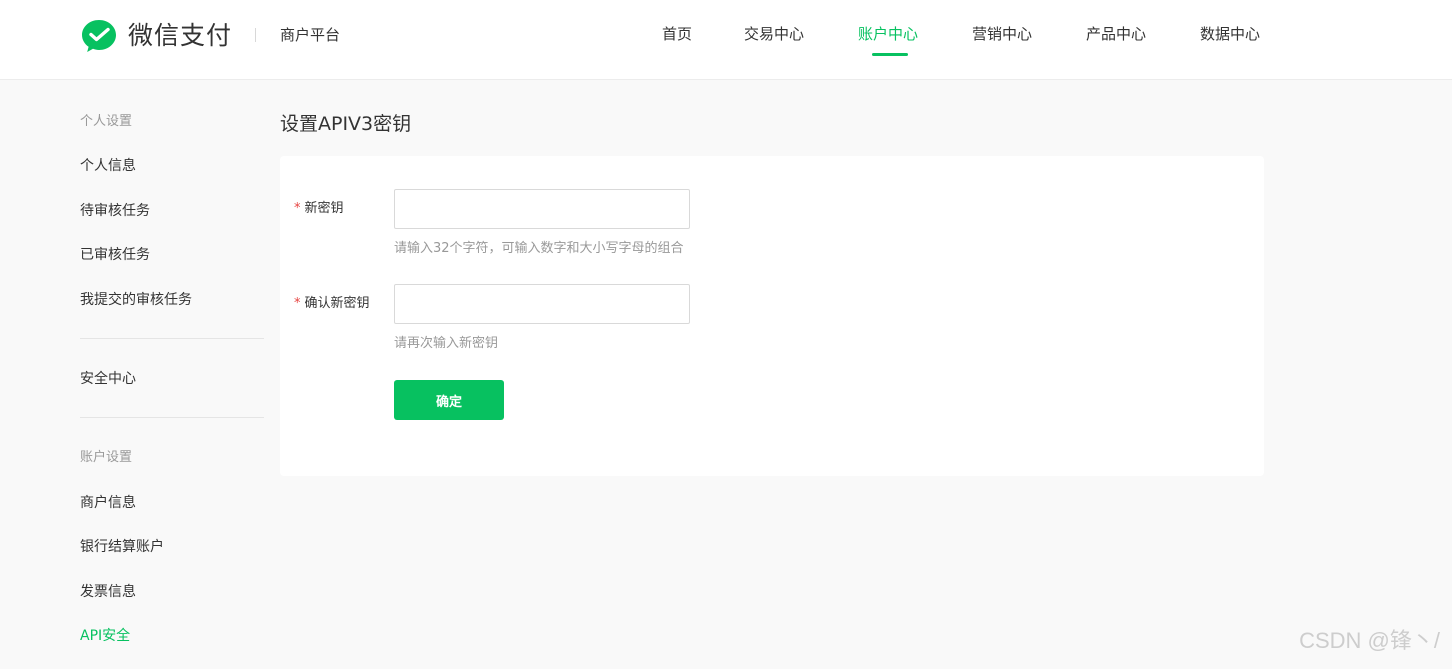 This screenshot has height=669, width=1452. Describe the element at coordinates (726, 40) in the screenshot. I see `top-header: 微信支付 商户平台 首页 交易中心 账户中心 营销中心 产品中心 数据中心` at that location.